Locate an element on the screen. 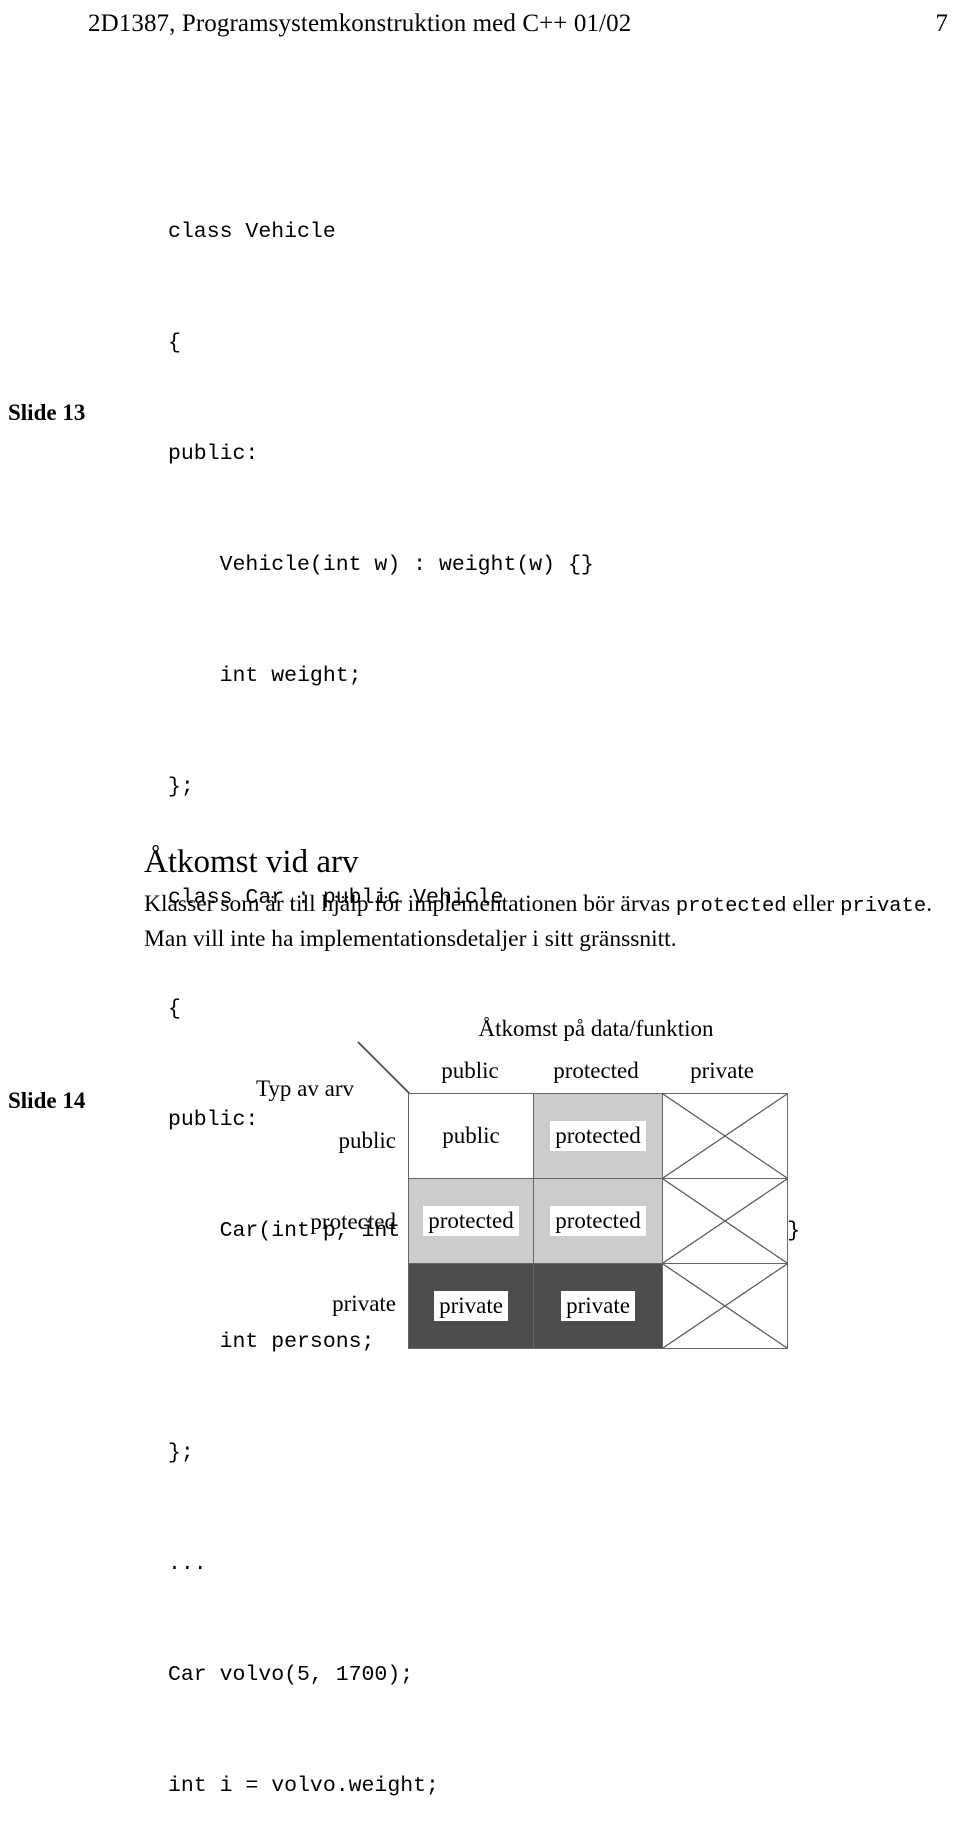 The height and width of the screenshot is (1842, 960). code-line: { is located at coordinates (174, 343).